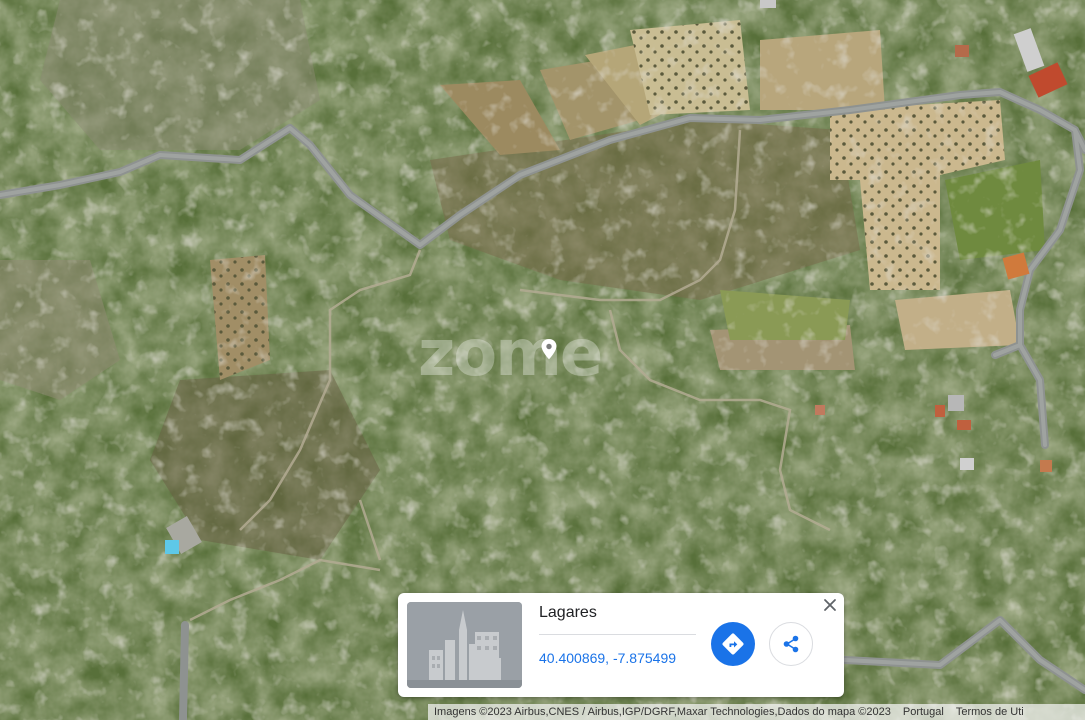  What do you see at coordinates (549, 349) in the screenshot?
I see `location-pin-icon` at bounding box center [549, 349].